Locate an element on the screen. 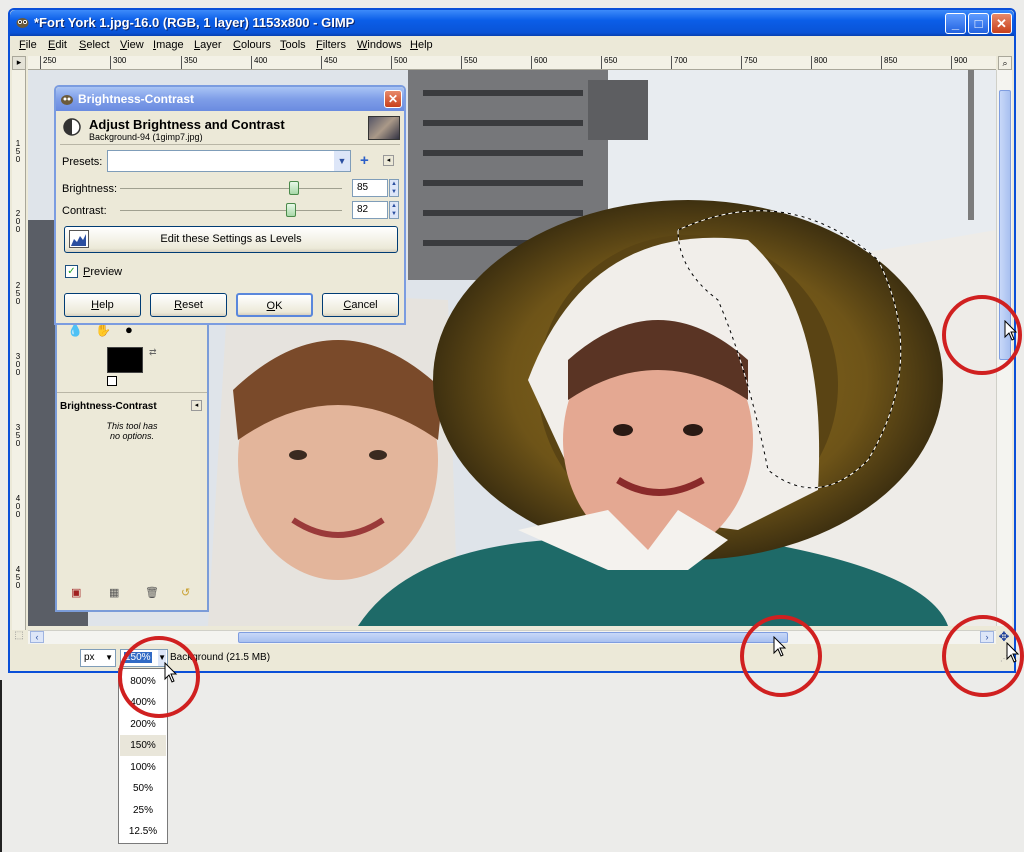  contrast-spin-arrows: ▲ ▼ is located at coordinates (394, 210).